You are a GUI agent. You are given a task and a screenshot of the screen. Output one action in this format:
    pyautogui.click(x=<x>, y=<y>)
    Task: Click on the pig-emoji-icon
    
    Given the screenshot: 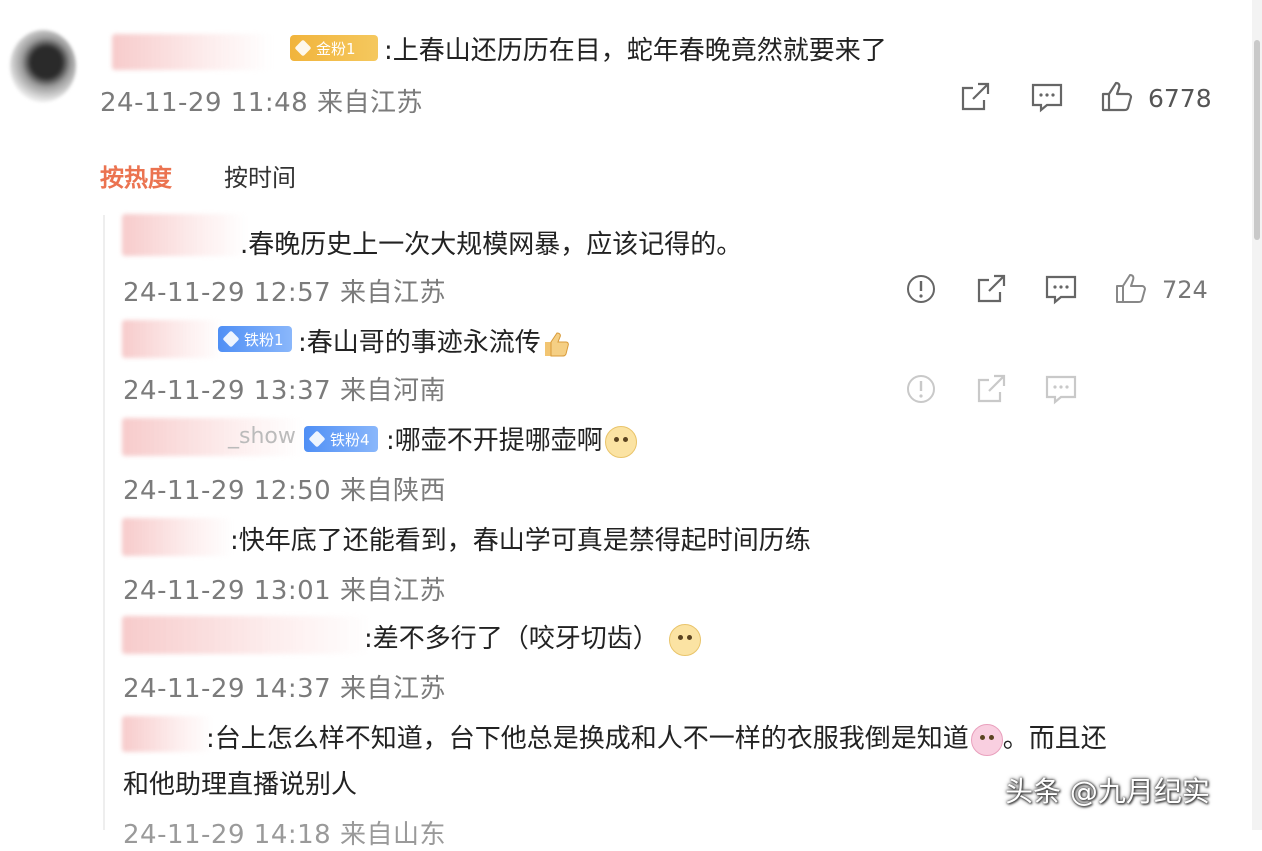 What is the action you would take?
    pyautogui.click(x=986, y=739)
    